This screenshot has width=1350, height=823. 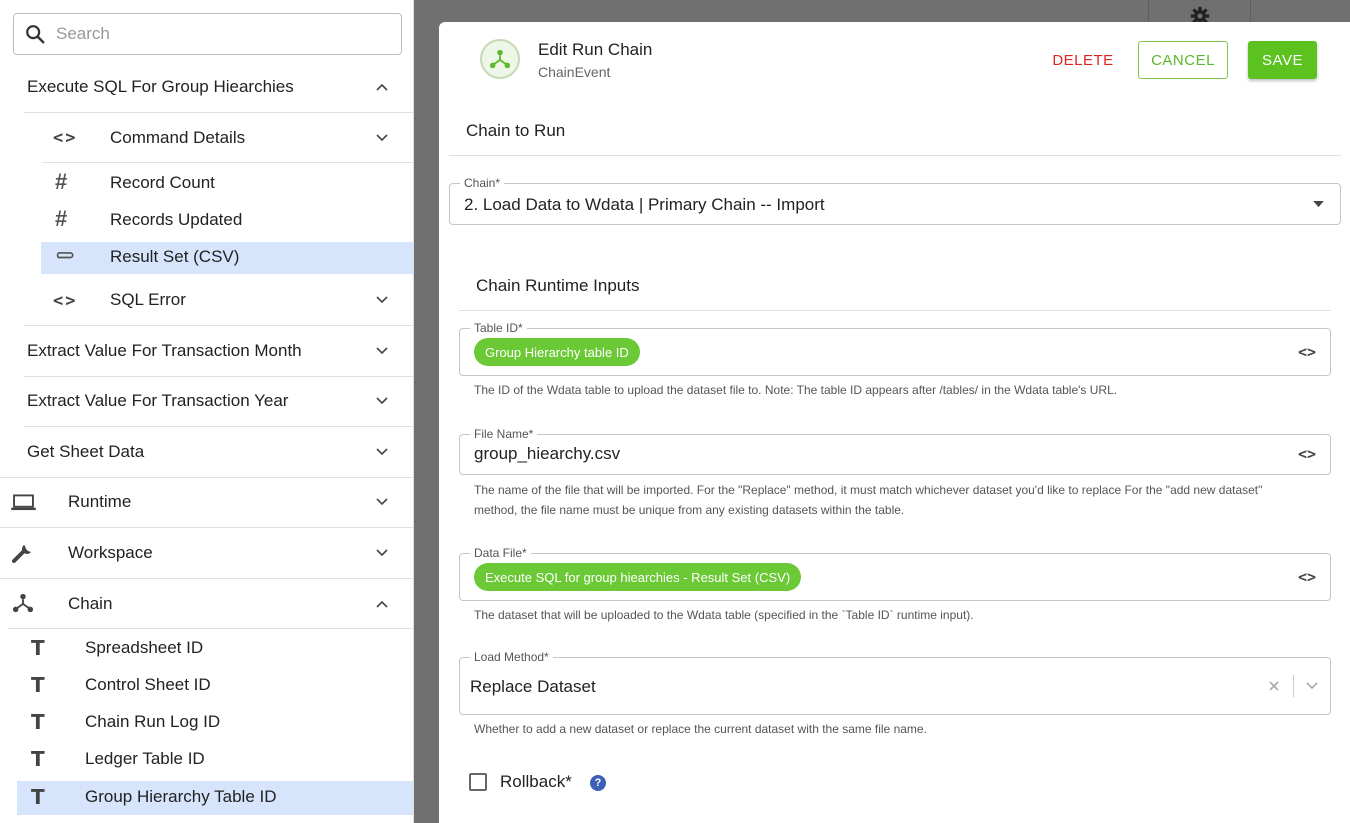 I want to click on file-name-field: File Name* group_hiearchy.csv <>, so click(x=895, y=451).